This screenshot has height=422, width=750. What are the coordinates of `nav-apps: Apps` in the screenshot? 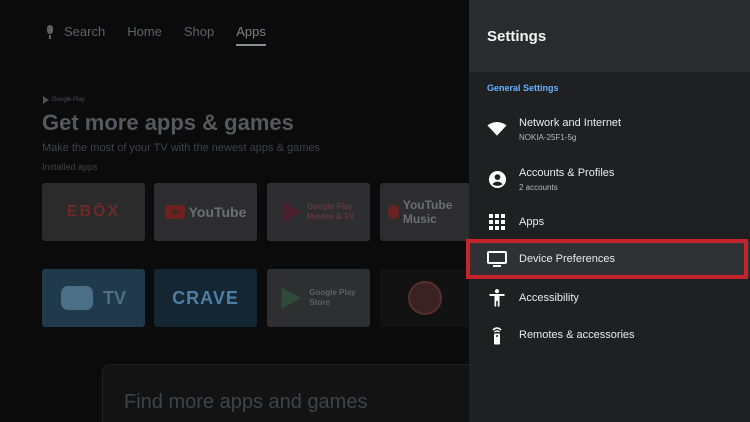 It's located at (251, 35).